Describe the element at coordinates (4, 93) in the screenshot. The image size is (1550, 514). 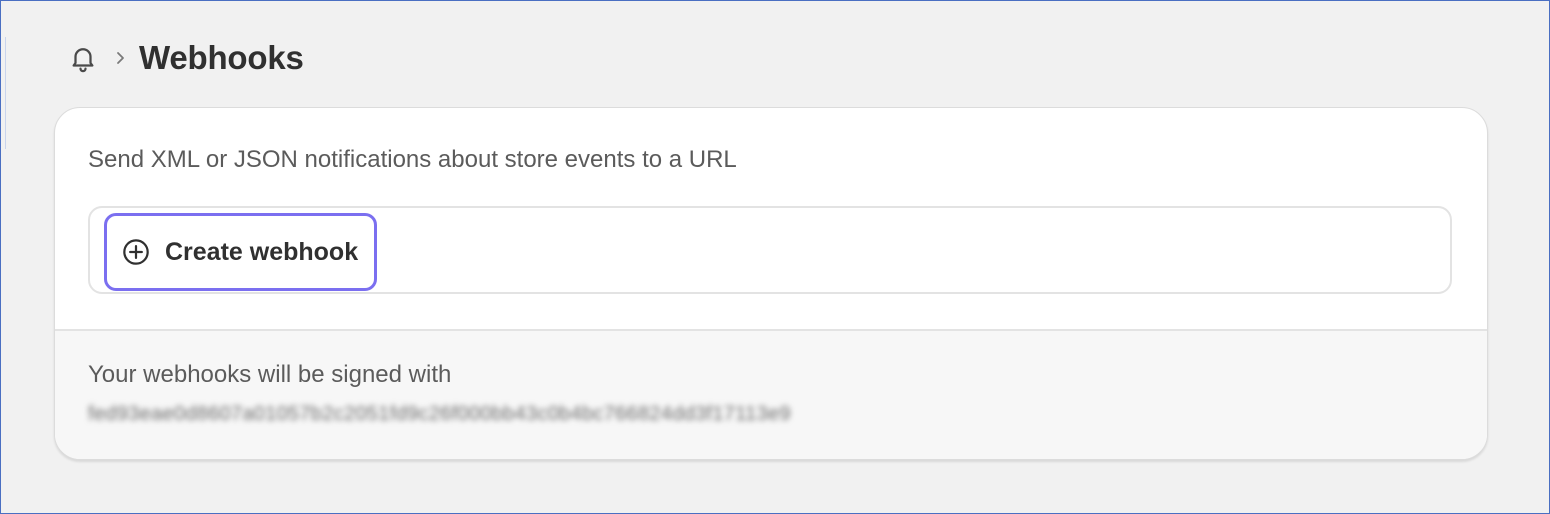
I see `window-edge` at that location.